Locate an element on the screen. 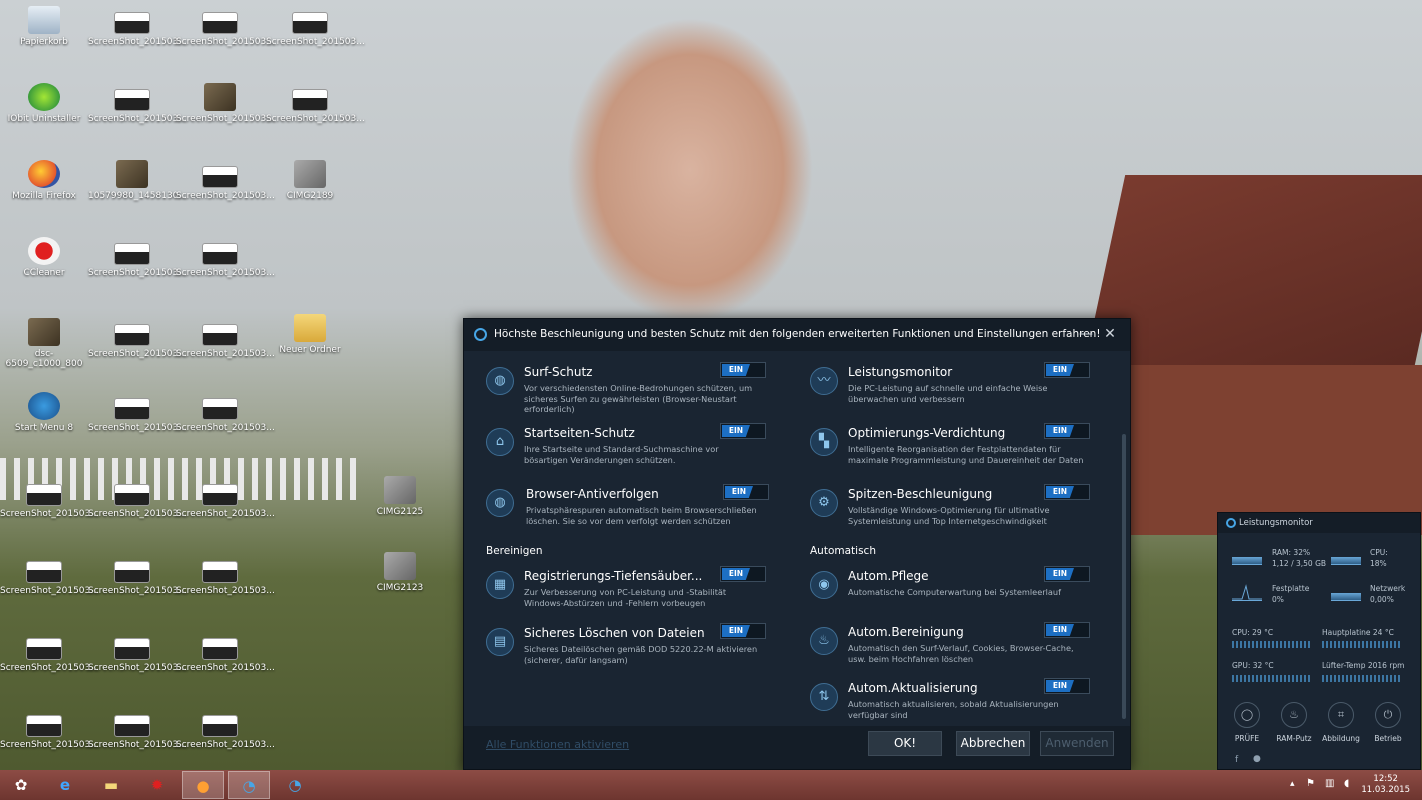 The width and height of the screenshot is (1422, 800). toggle-anti-tracking: EIN is located at coordinates (746, 492).